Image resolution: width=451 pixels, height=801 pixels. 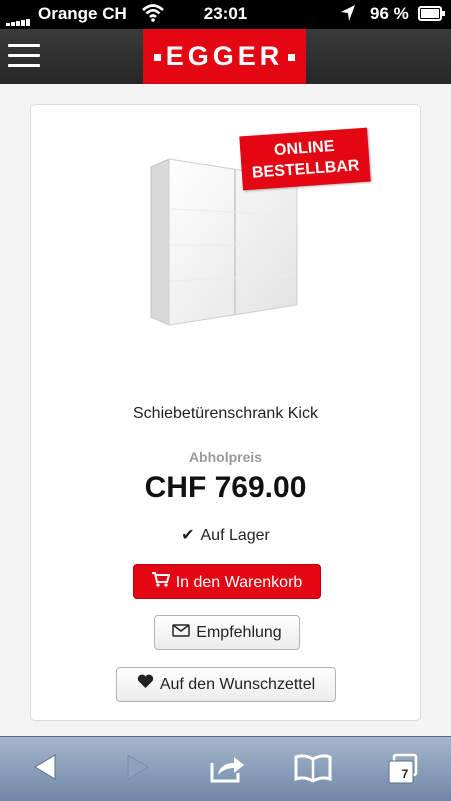 I want to click on checkmark-icon: ✔, so click(x=188, y=535).